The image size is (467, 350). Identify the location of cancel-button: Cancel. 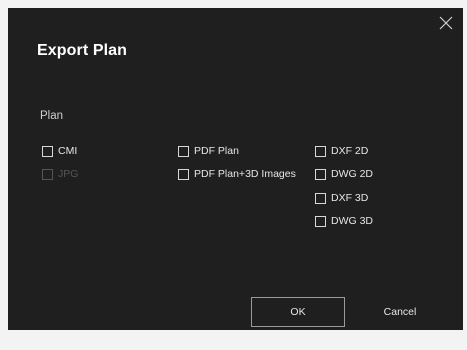
(400, 312).